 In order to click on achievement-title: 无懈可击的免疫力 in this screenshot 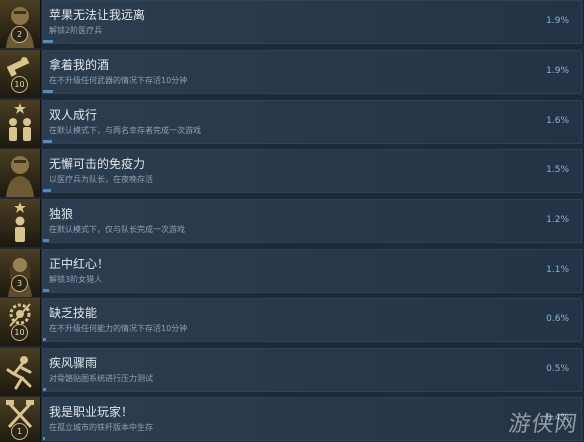, I will do `click(97, 164)`.